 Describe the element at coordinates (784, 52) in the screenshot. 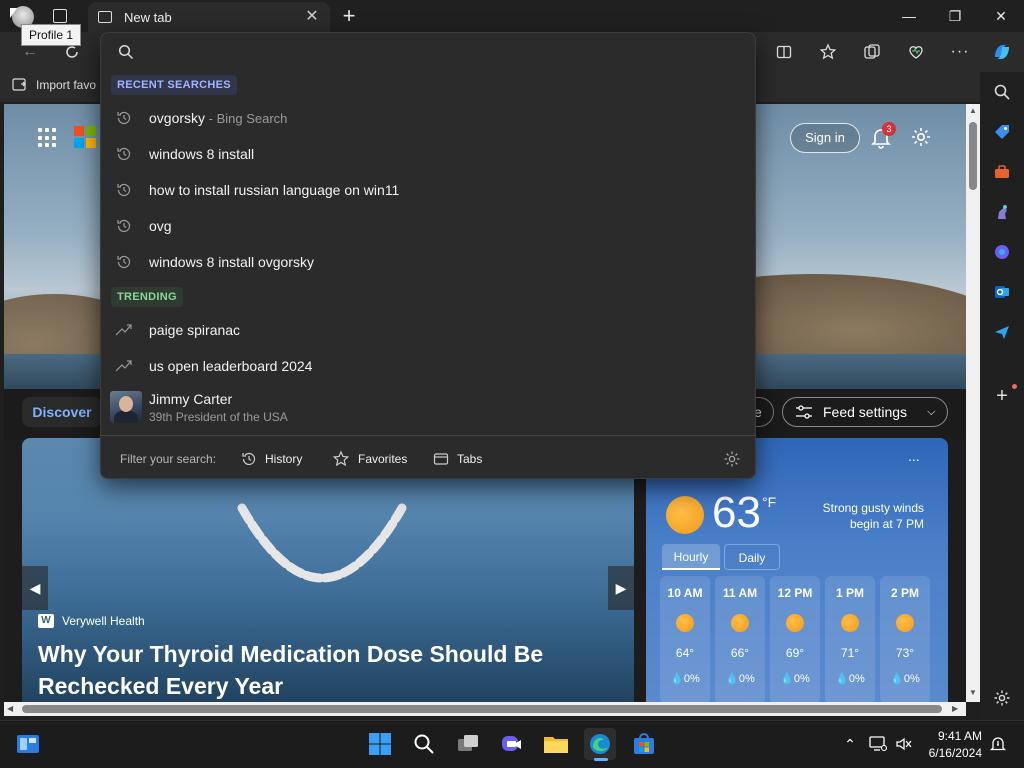

I see `split-screen-icon` at that location.